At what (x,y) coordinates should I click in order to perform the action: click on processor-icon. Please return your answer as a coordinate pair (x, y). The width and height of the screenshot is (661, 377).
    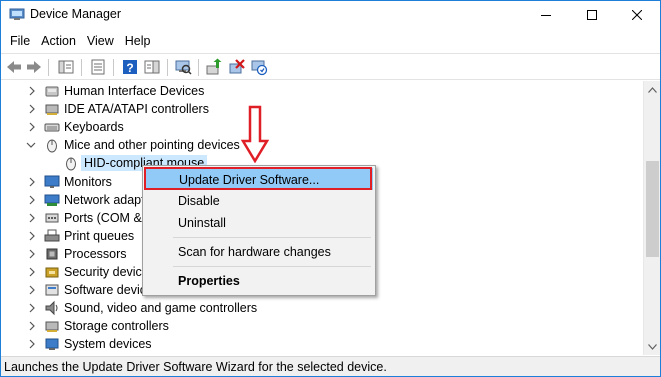
    Looking at the image, I should click on (52, 254).